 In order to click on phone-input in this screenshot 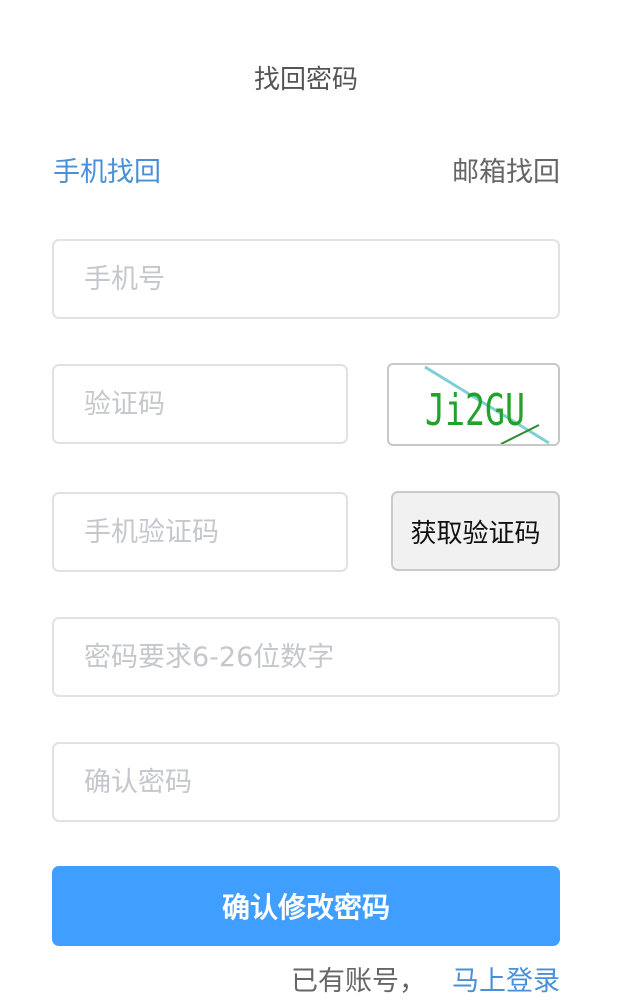, I will do `click(306, 279)`.